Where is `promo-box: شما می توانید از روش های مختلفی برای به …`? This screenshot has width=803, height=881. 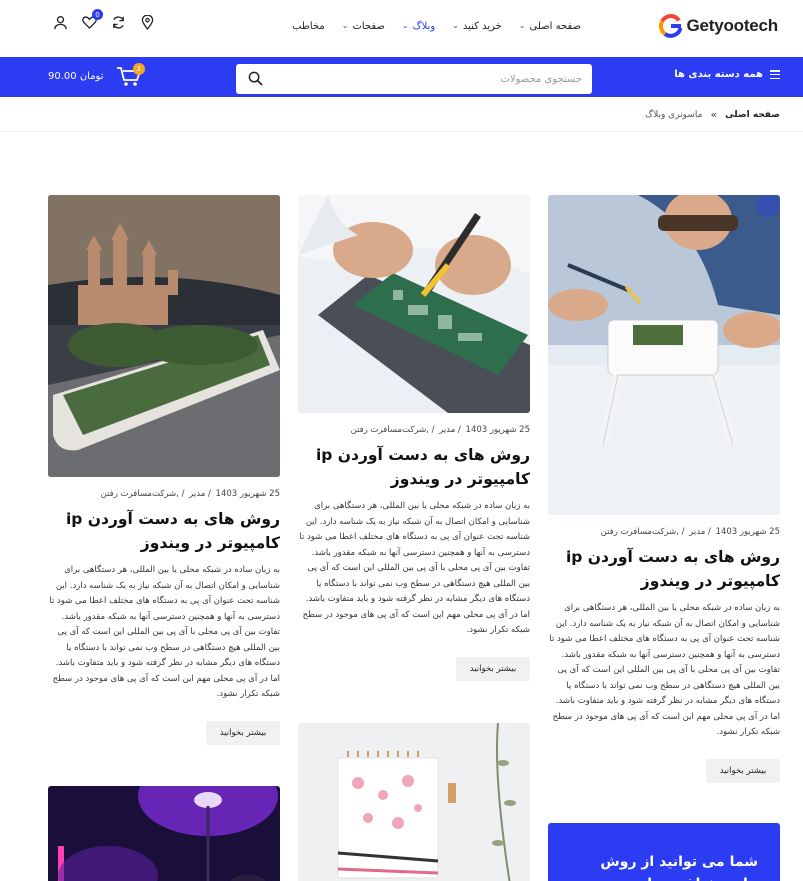 promo-box: شما می توانید از روش های مختلفی برای به … is located at coordinates (664, 852).